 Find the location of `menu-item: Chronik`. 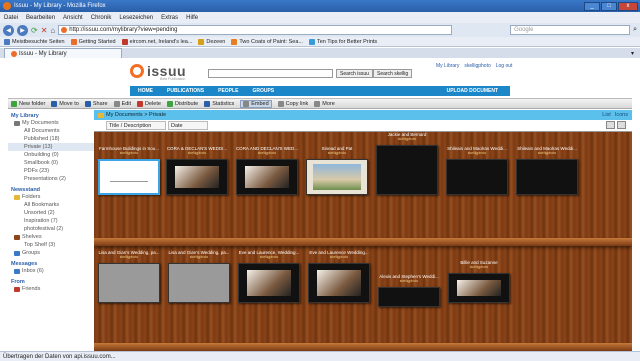

menu-item: Chronik is located at coordinates (101, 18).